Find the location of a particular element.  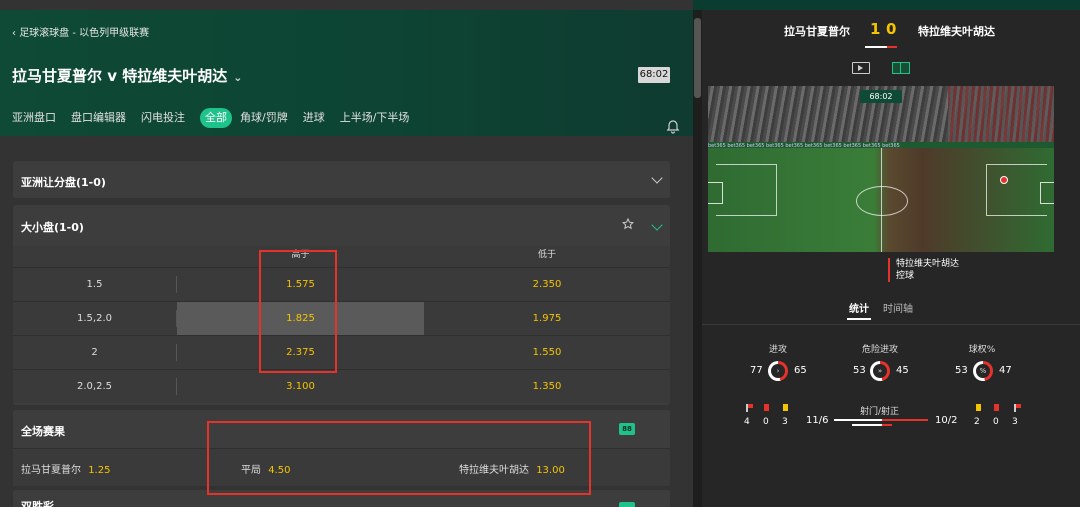

line-value: 1.5 is located at coordinates (94, 284).